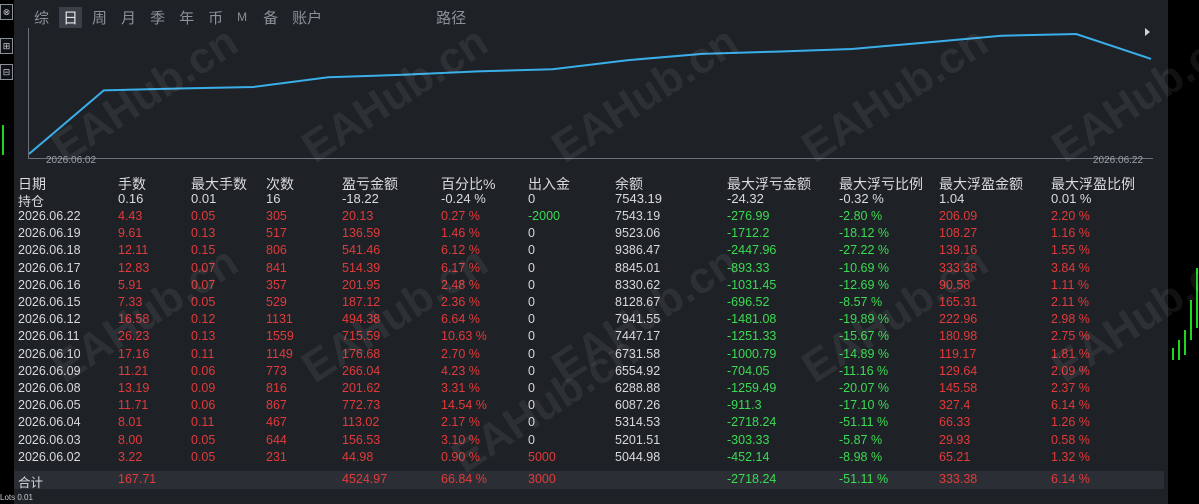  What do you see at coordinates (361, 250) in the screenshot?
I see `cell-profit: 541.46` at bounding box center [361, 250].